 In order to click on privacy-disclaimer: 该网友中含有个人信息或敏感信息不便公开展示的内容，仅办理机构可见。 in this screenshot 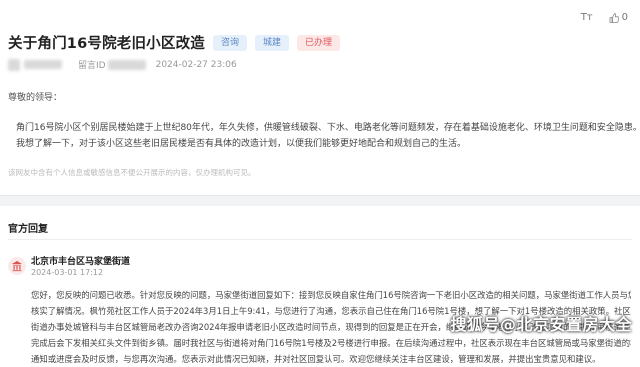, I will do `click(132, 172)`.